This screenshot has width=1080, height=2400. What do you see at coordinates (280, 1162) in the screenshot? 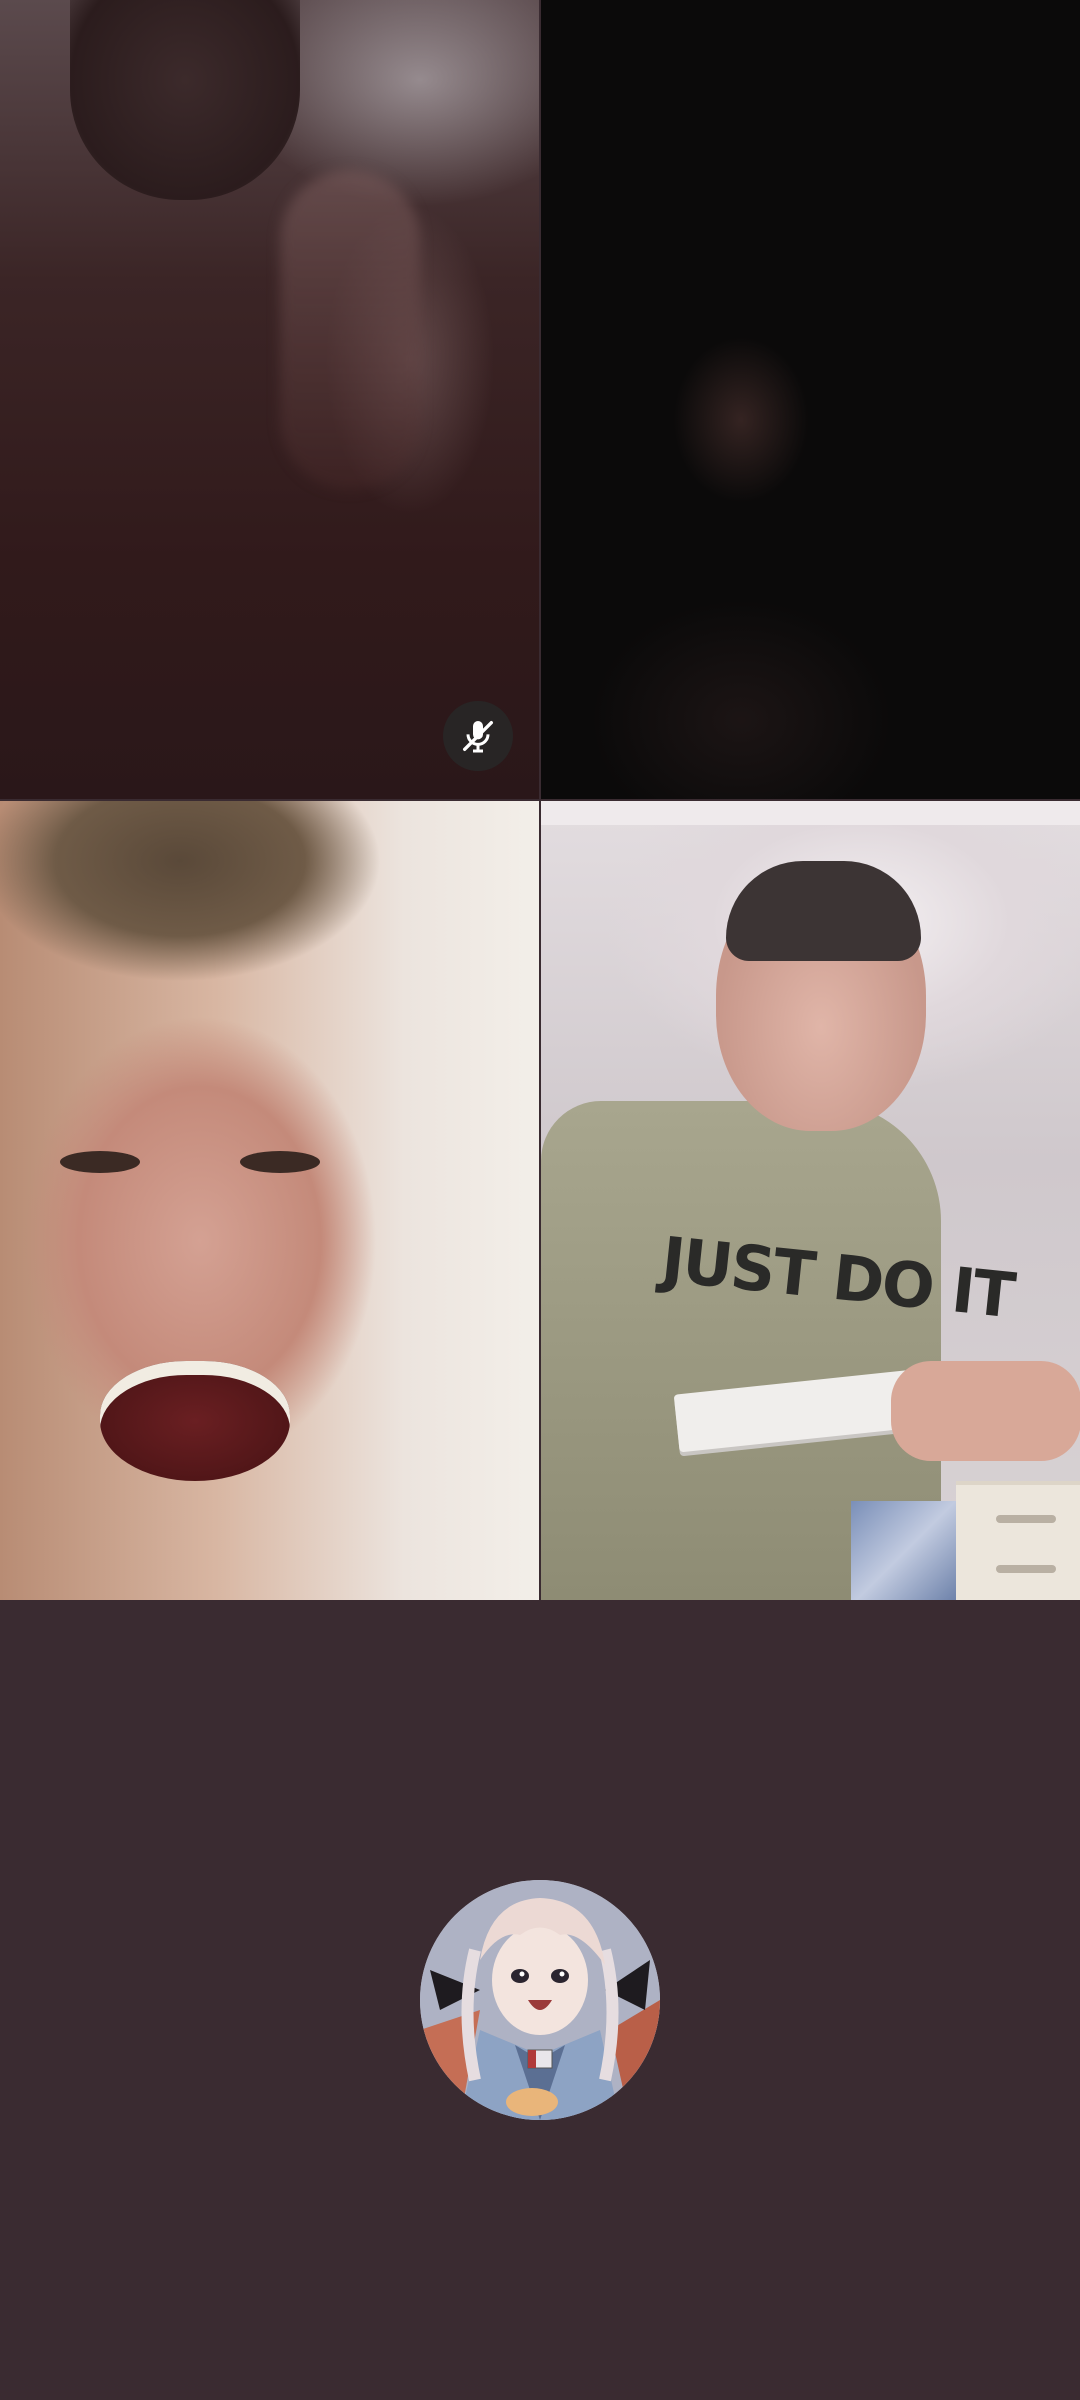
I see `participant-3-eye-right` at bounding box center [280, 1162].